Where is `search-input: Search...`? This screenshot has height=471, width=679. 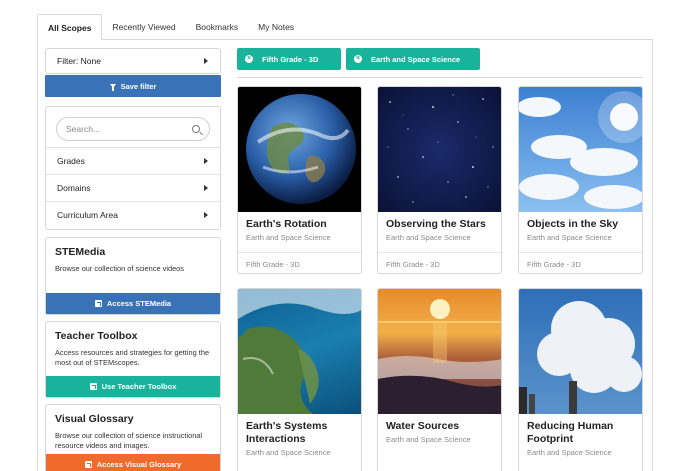
search-input: Search... is located at coordinates (133, 129).